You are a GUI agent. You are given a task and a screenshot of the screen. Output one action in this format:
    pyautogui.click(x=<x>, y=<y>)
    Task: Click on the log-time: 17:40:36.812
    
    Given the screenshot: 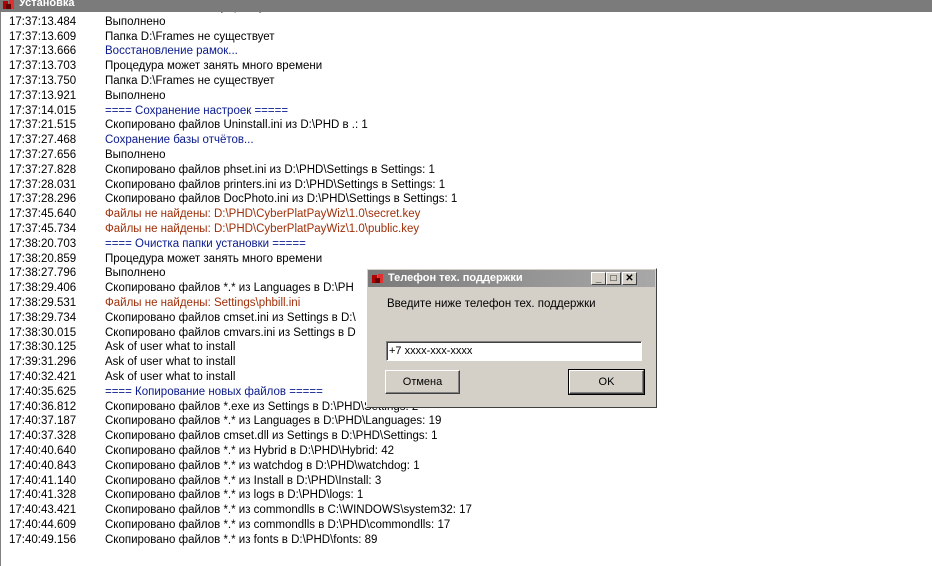 What is the action you would take?
    pyautogui.click(x=43, y=406)
    